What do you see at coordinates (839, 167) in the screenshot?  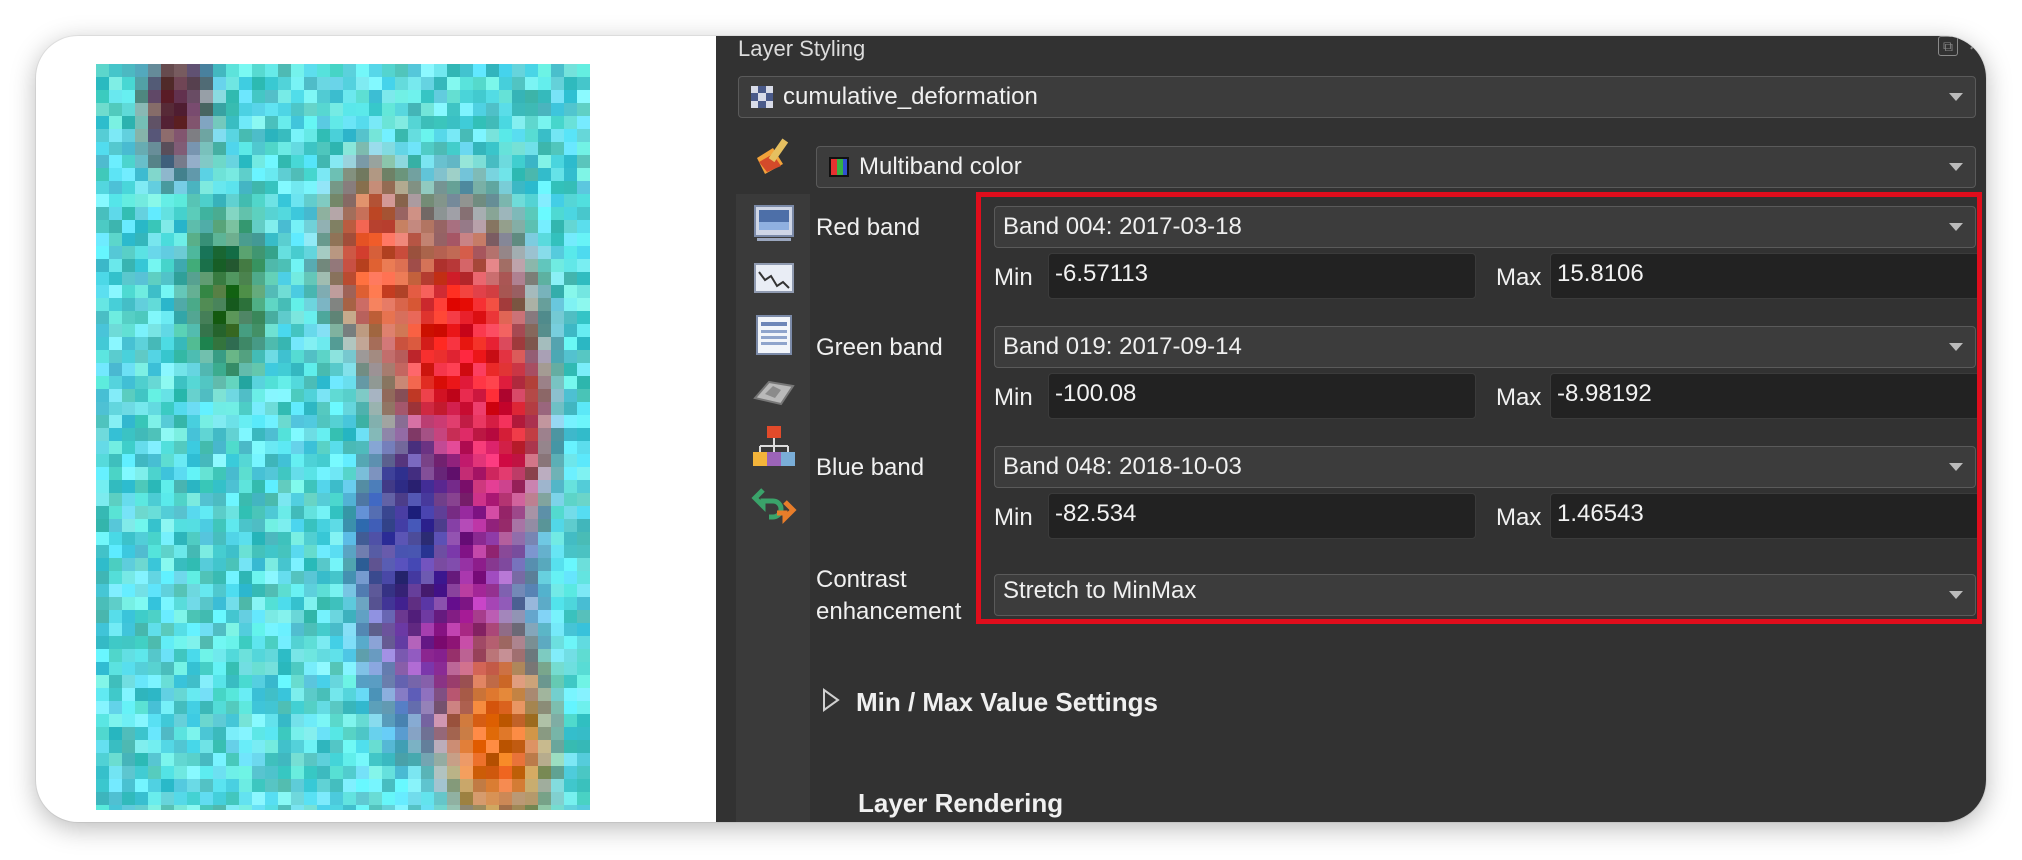 I see `multiband-icon` at bounding box center [839, 167].